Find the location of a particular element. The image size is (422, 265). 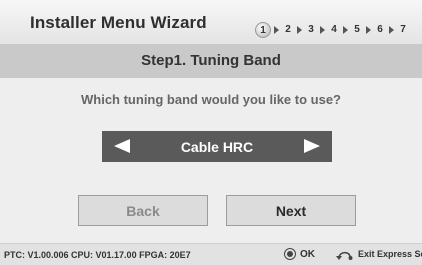

version-info: PTC: V1.00.006 CPU: V01.17.00 FPGA: 20E7 is located at coordinates (97, 255).